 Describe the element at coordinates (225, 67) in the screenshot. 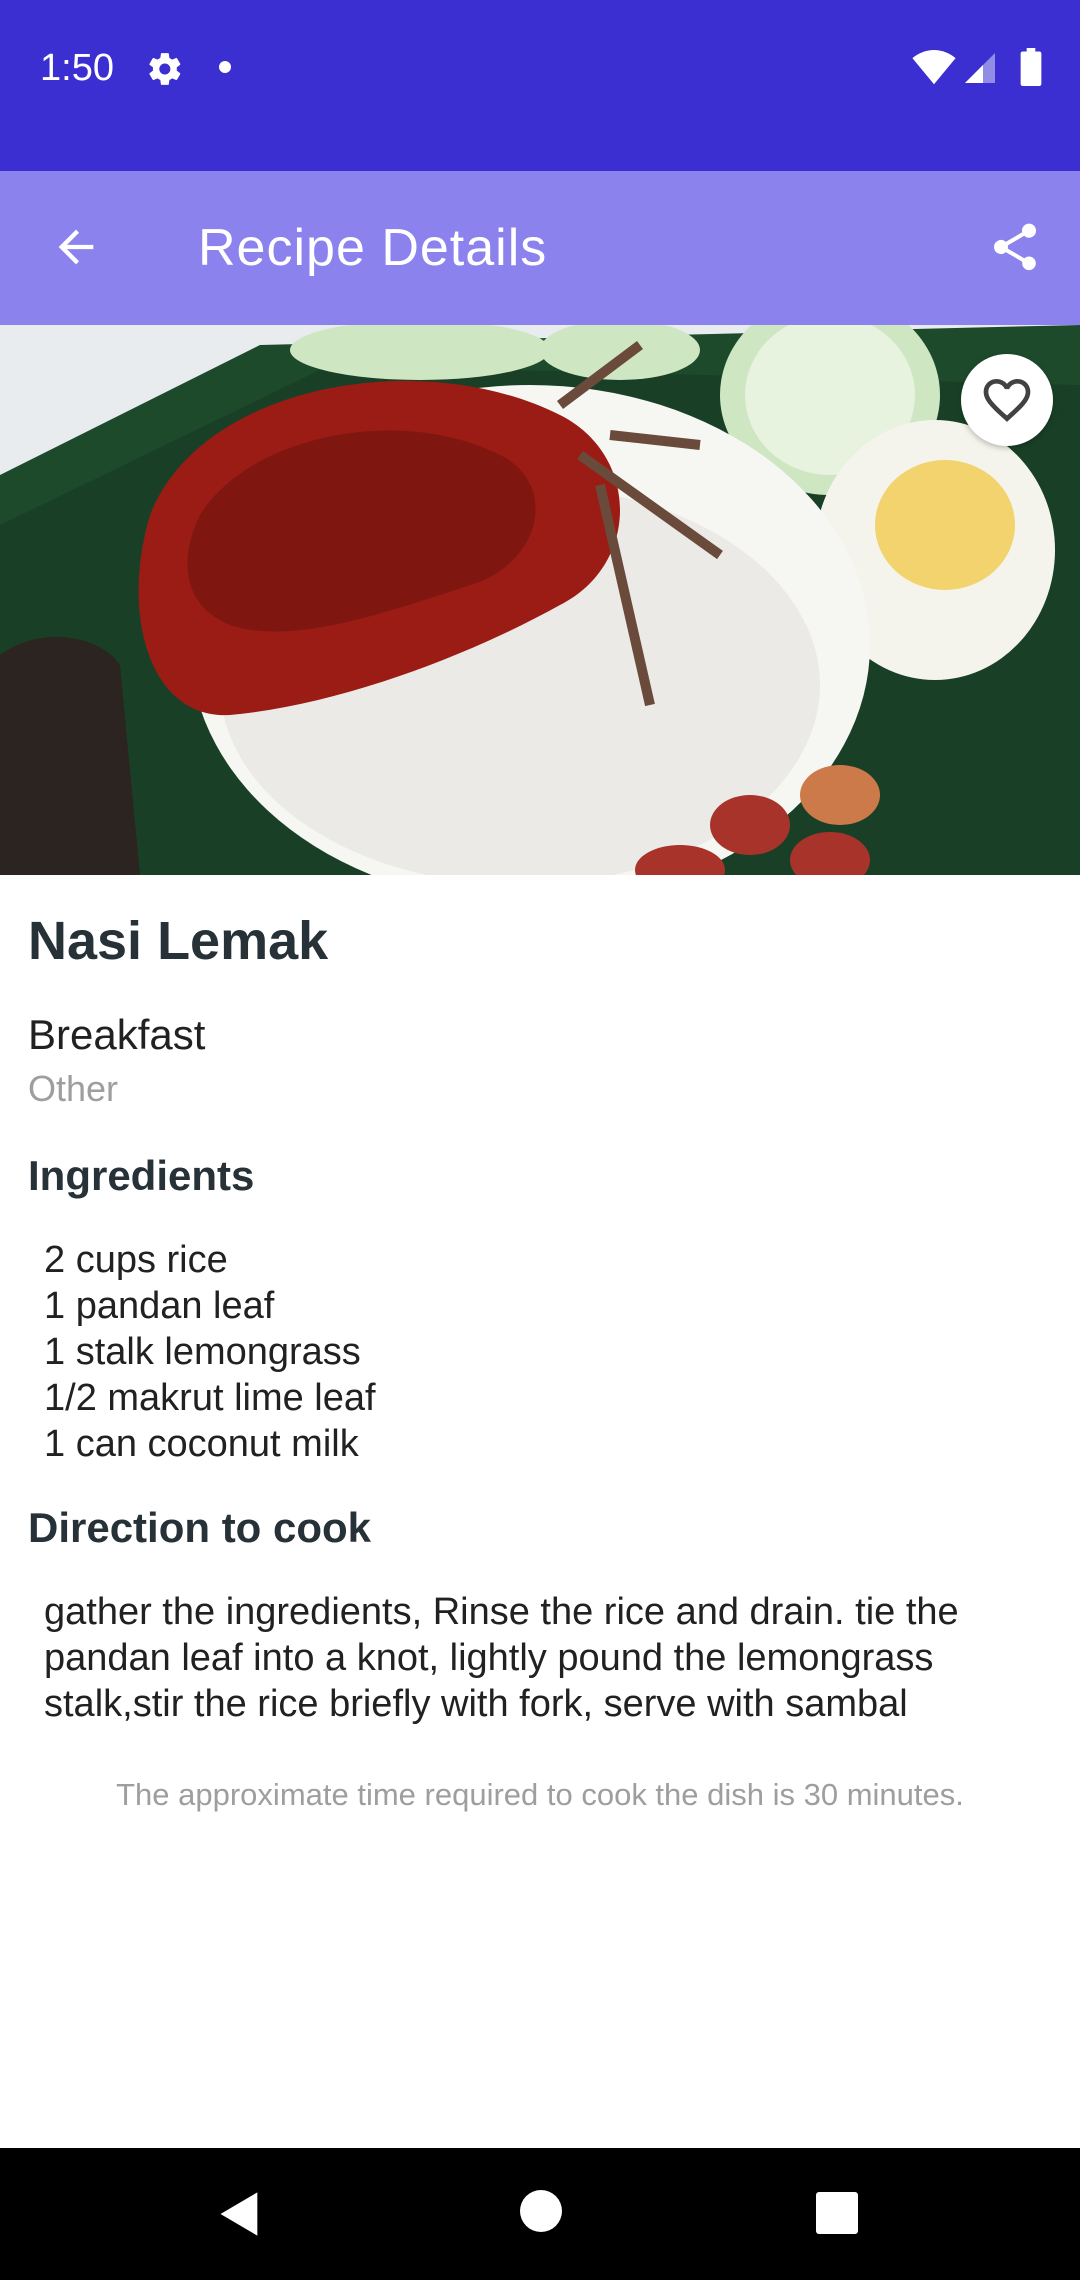

I see `notification-dot-icon` at that location.